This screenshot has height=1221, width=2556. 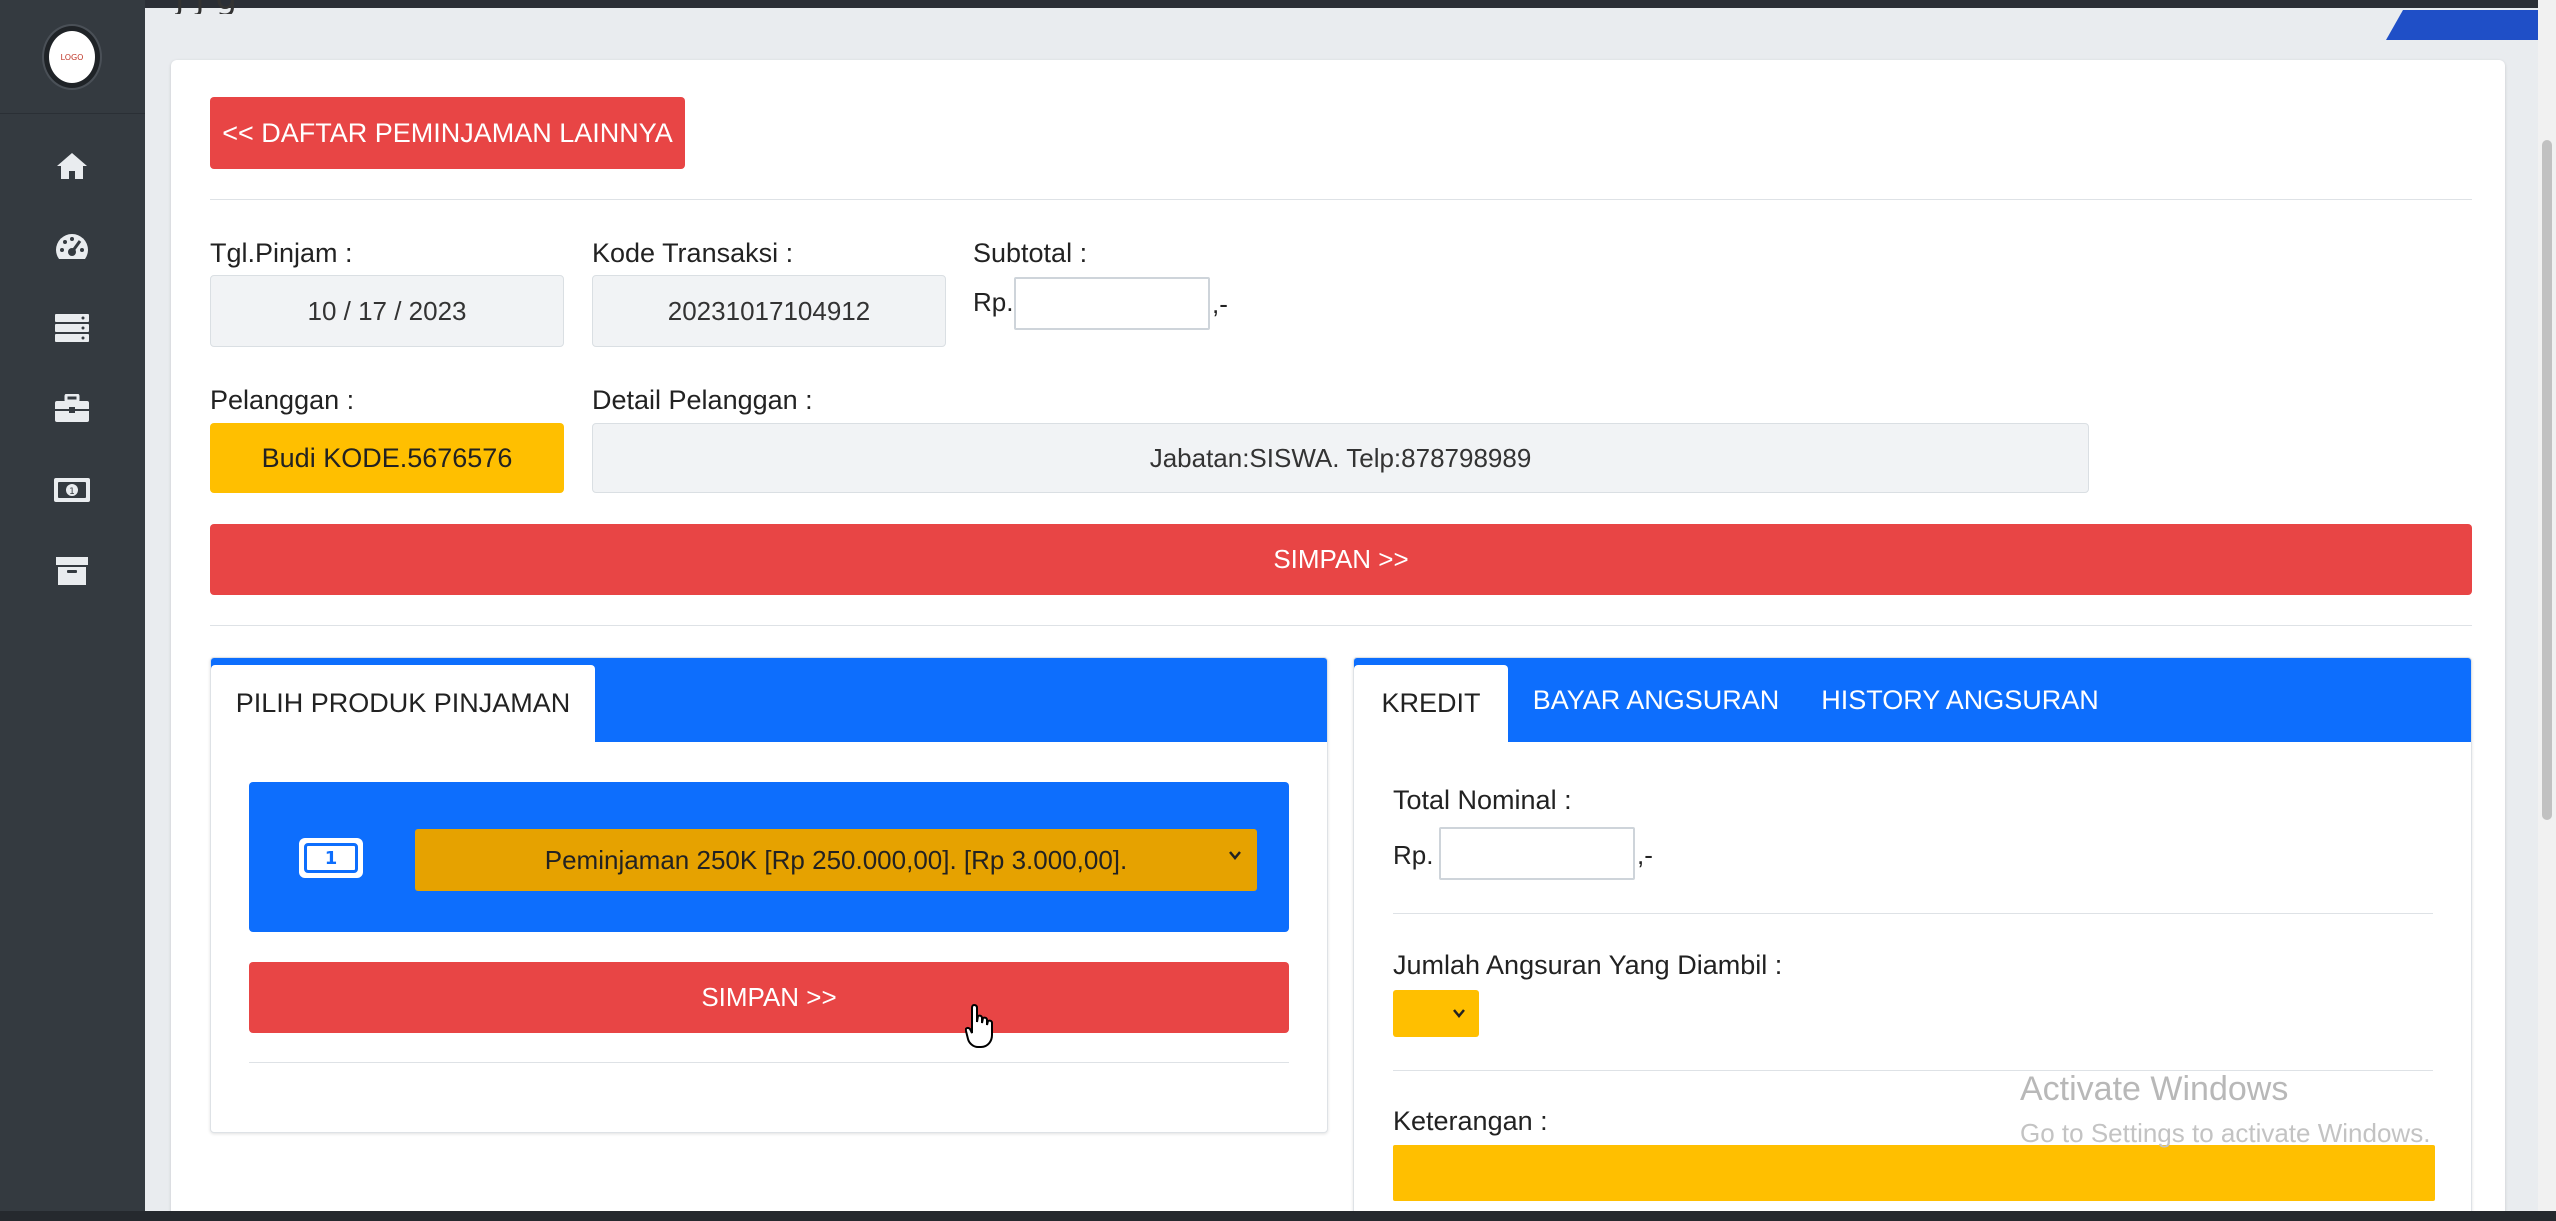 What do you see at coordinates (1470, 1121) in the screenshot?
I see `keterangan-label: Keterangan :` at bounding box center [1470, 1121].